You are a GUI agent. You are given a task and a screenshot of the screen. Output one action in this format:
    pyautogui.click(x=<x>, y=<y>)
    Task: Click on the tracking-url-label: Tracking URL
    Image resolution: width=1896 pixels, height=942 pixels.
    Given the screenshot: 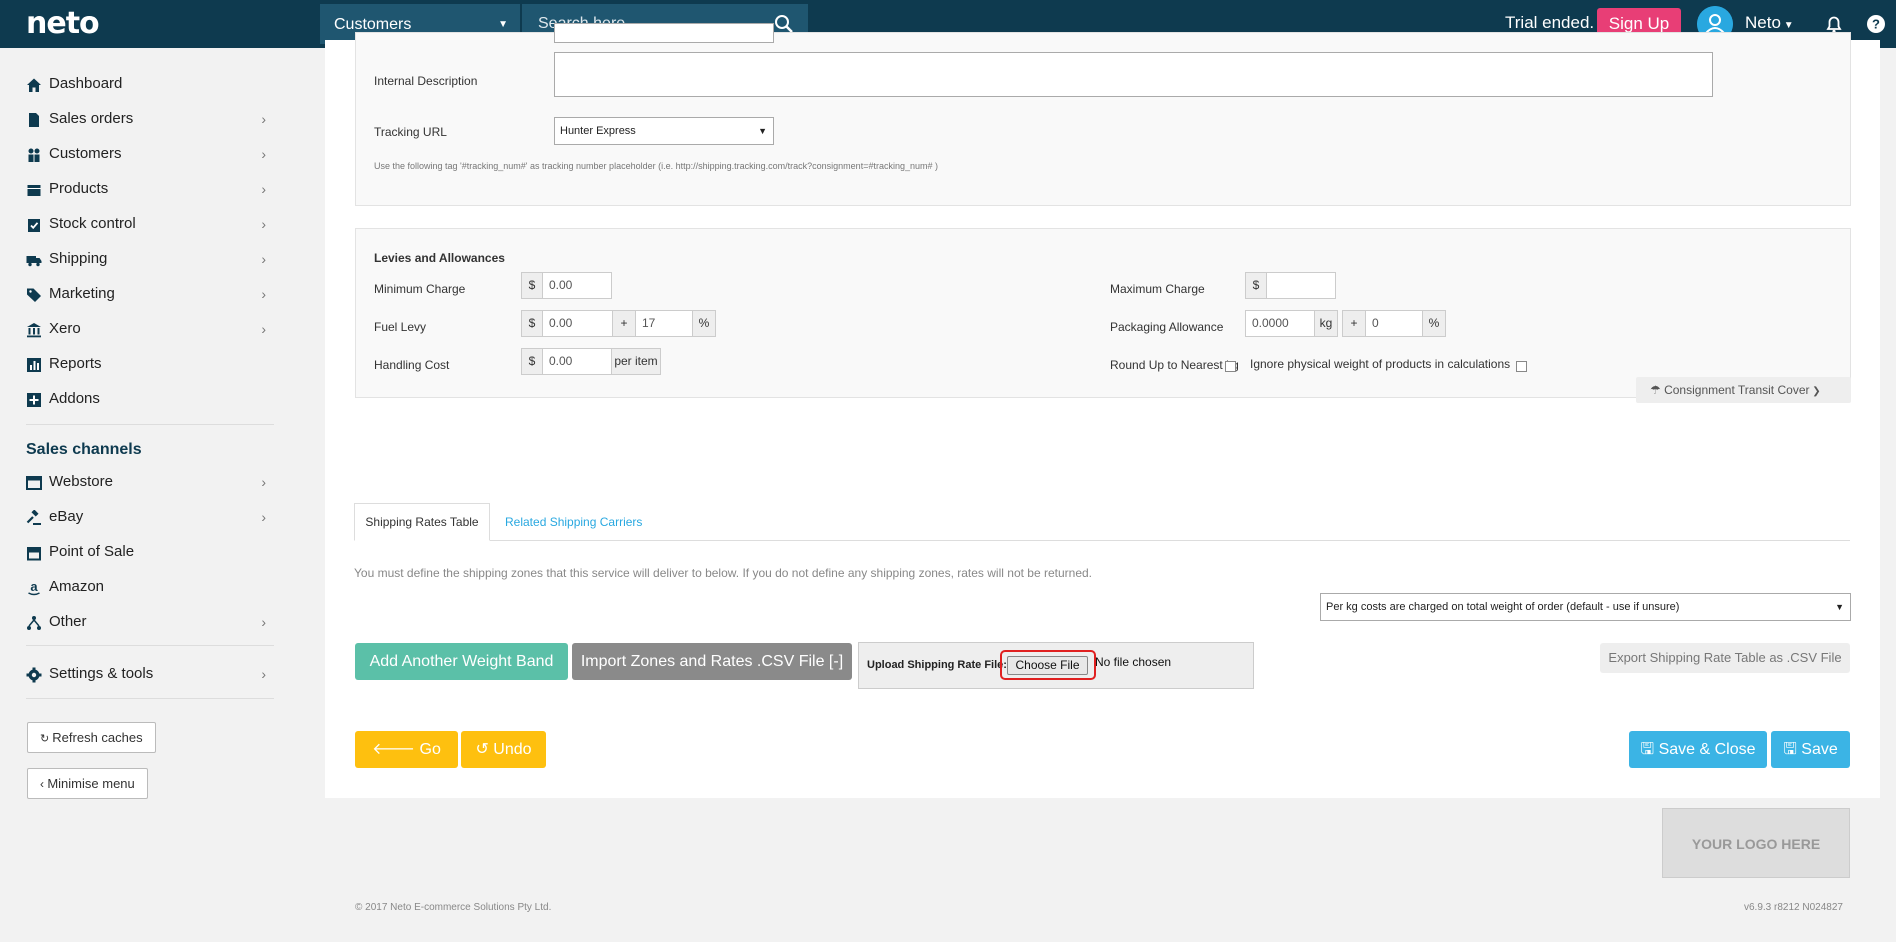 What is the action you would take?
    pyautogui.click(x=410, y=132)
    